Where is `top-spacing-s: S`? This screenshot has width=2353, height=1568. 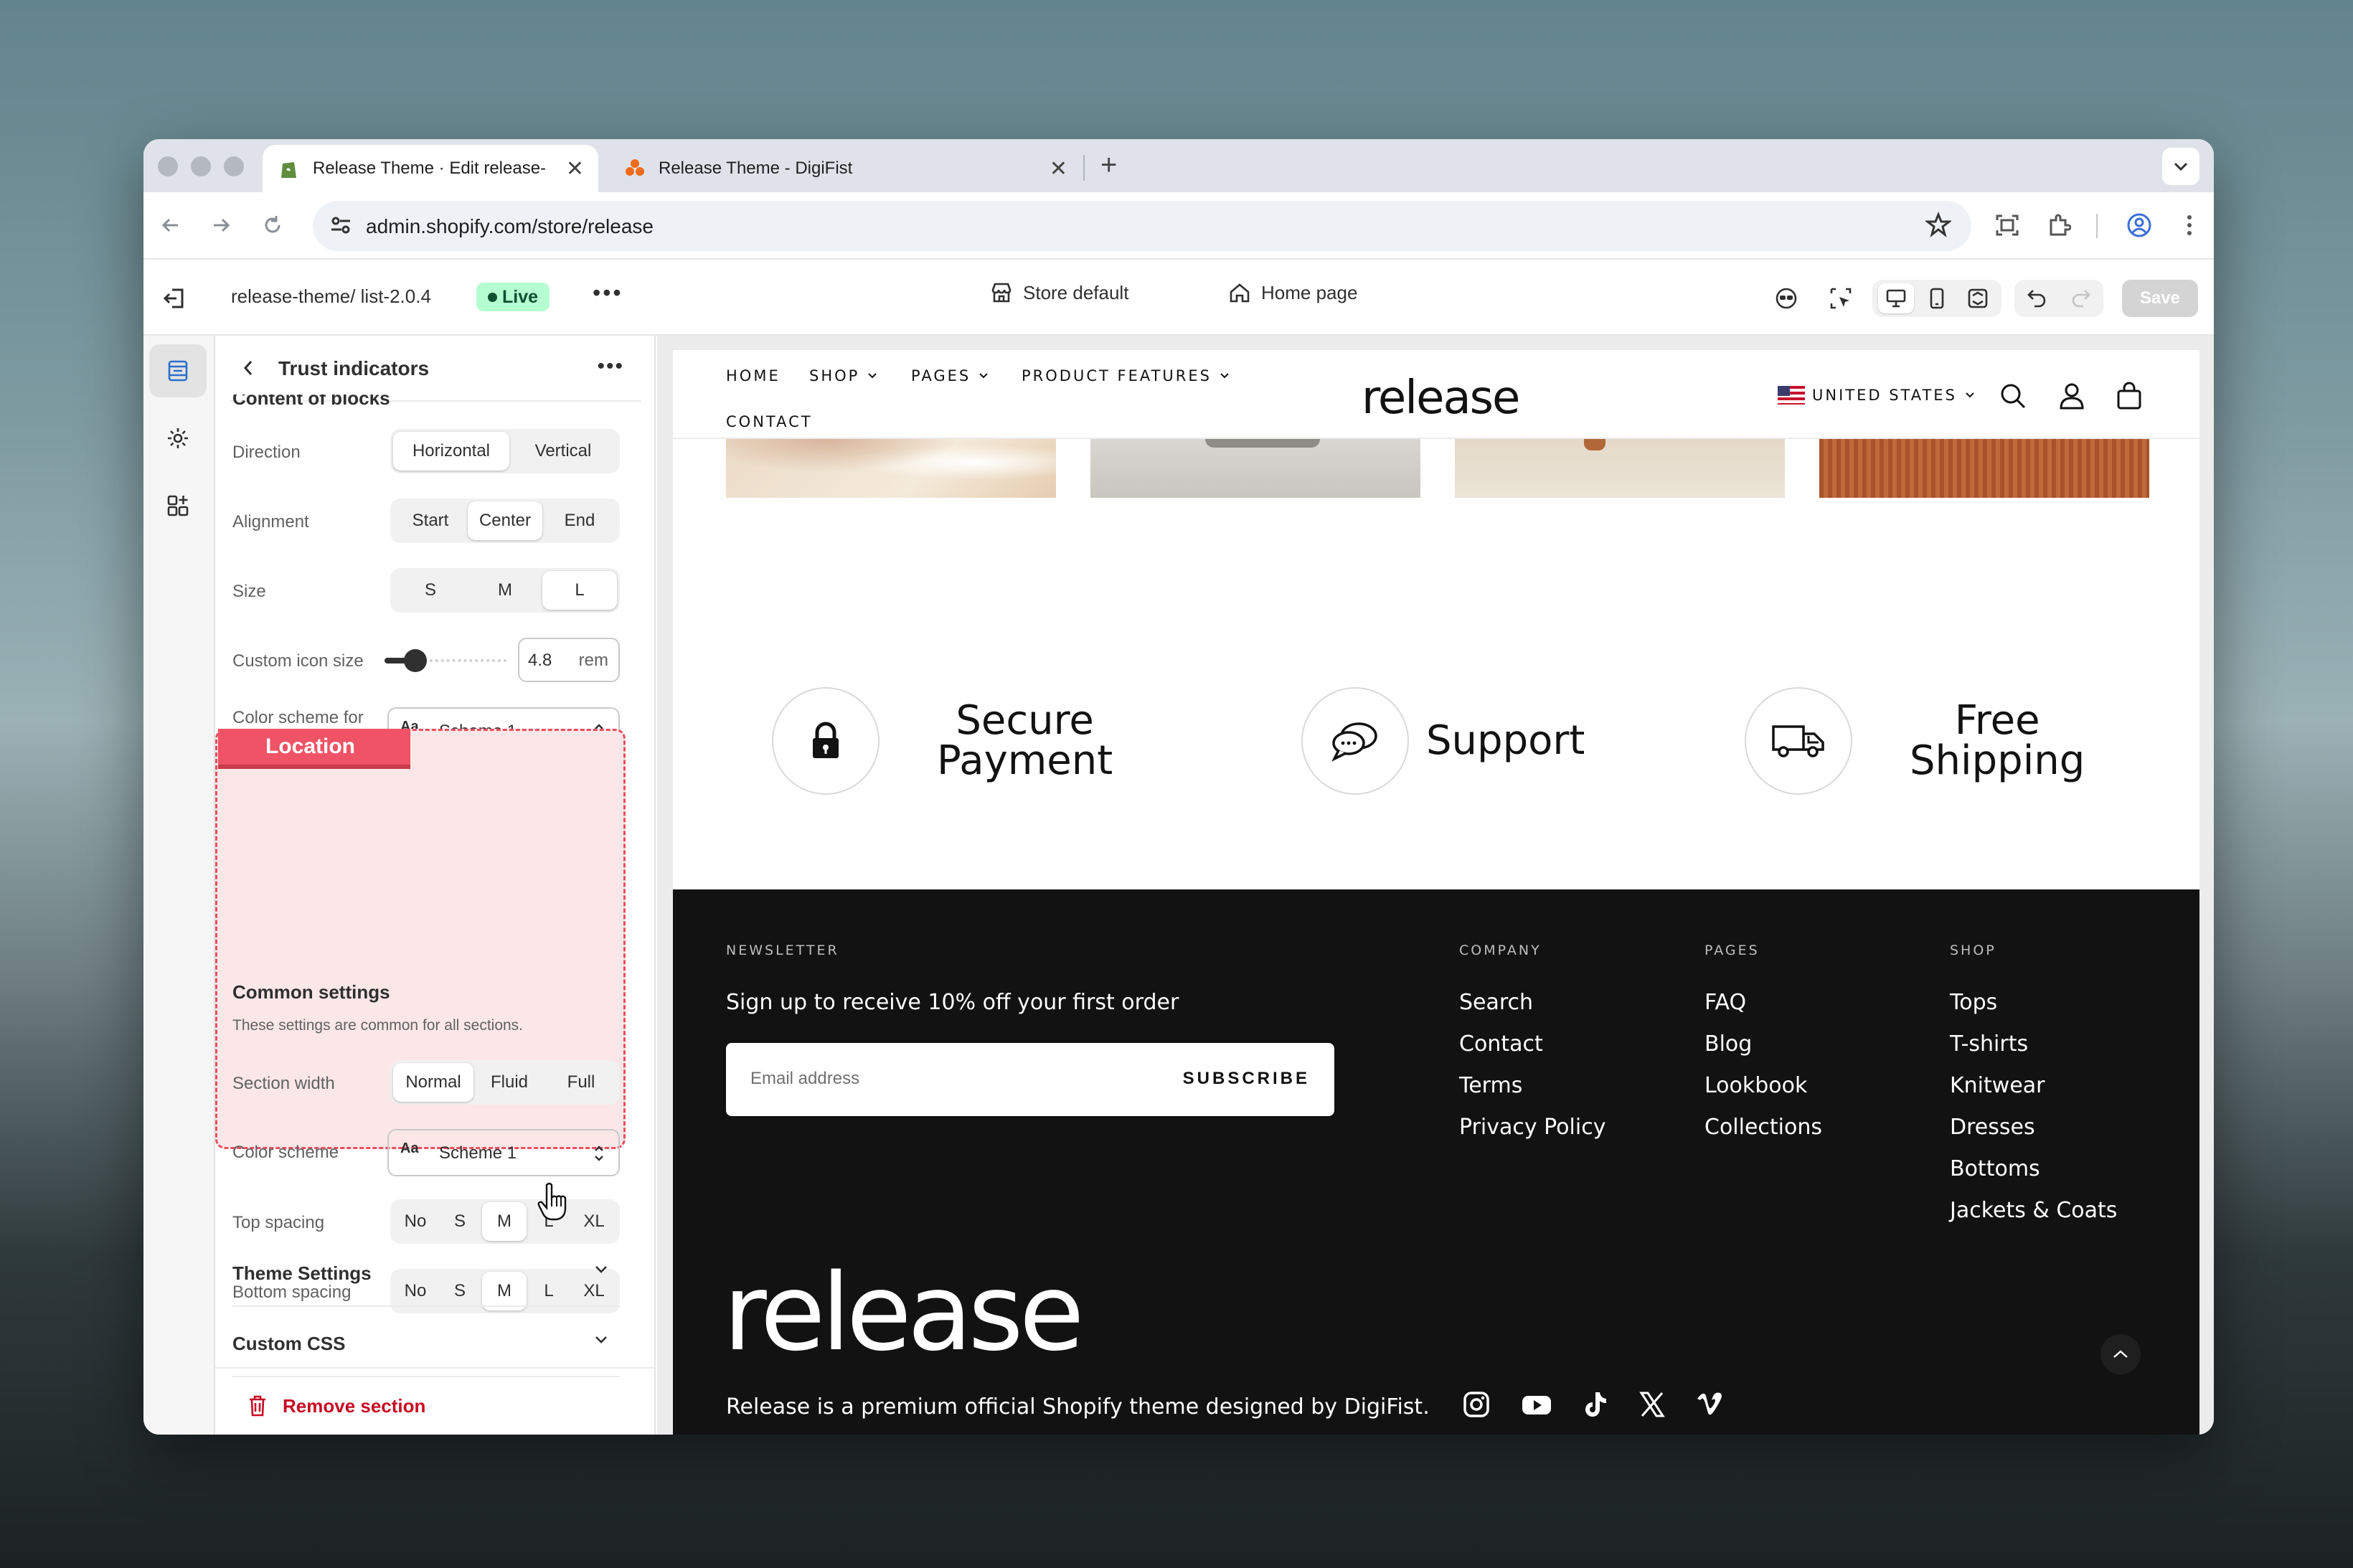
top-spacing-s: S is located at coordinates (460, 1221).